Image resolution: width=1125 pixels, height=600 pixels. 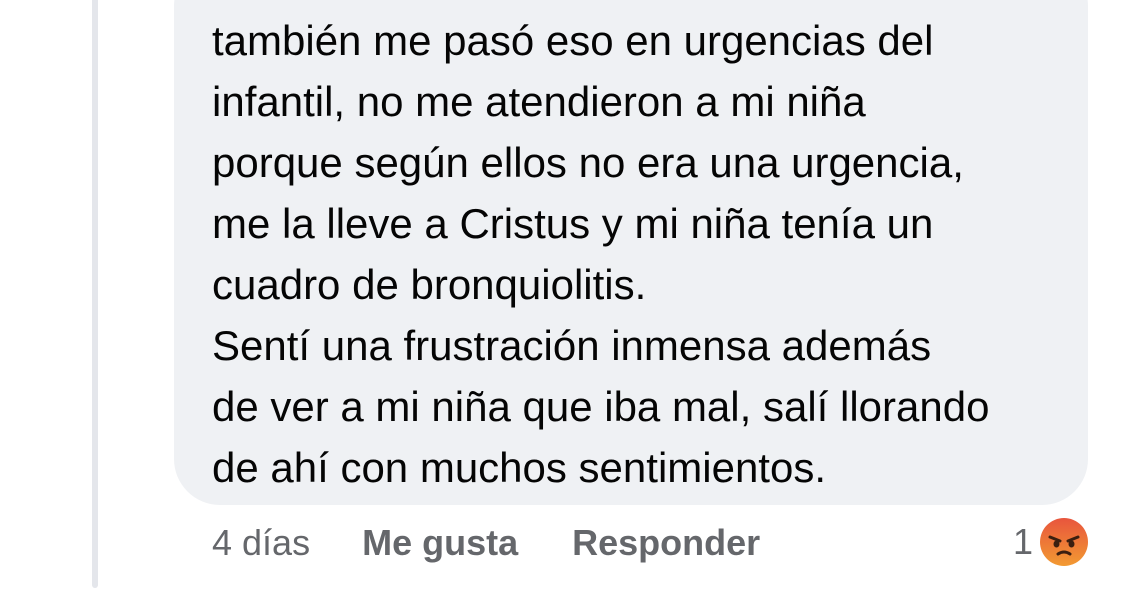 What do you see at coordinates (666, 543) in the screenshot?
I see `reply-button: Responder` at bounding box center [666, 543].